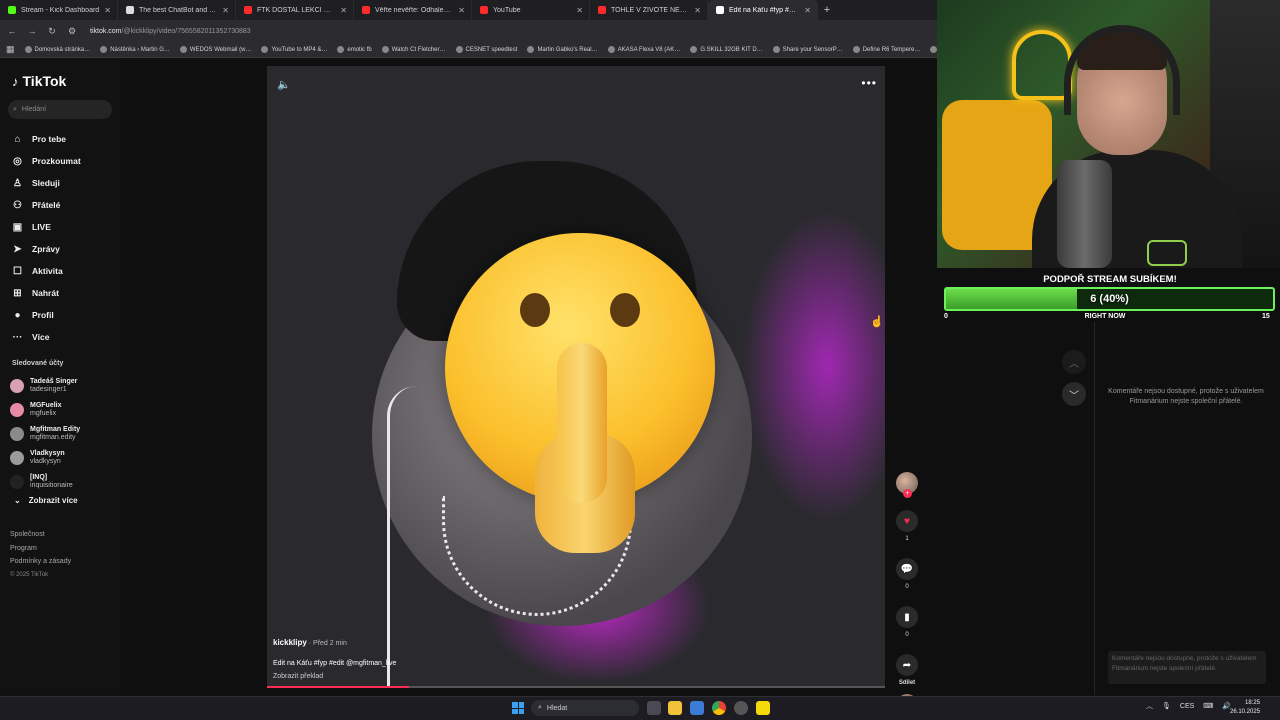 Image resolution: width=1280 pixels, height=720 pixels. What do you see at coordinates (869, 83) in the screenshot?
I see `more-options-icon: •••` at bounding box center [869, 83].